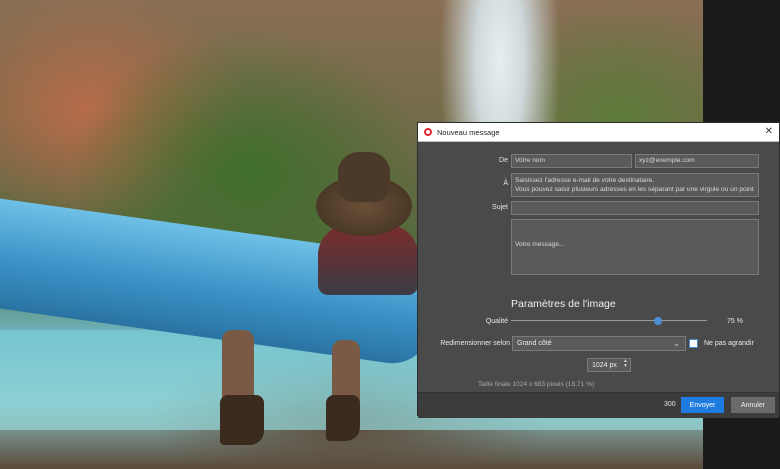  What do you see at coordinates (598, 405) in the screenshot?
I see `dialog-footer: 300 Envoyer Annuler` at bounding box center [598, 405].